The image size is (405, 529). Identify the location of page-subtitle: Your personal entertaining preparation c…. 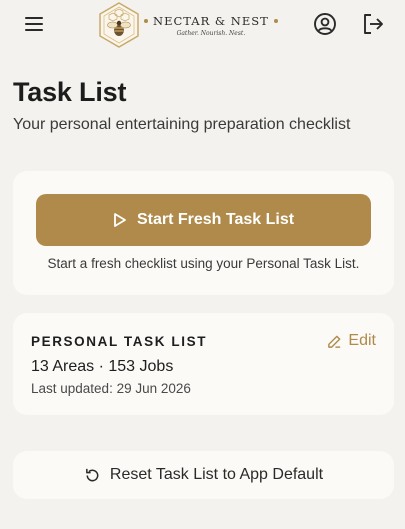
(182, 124).